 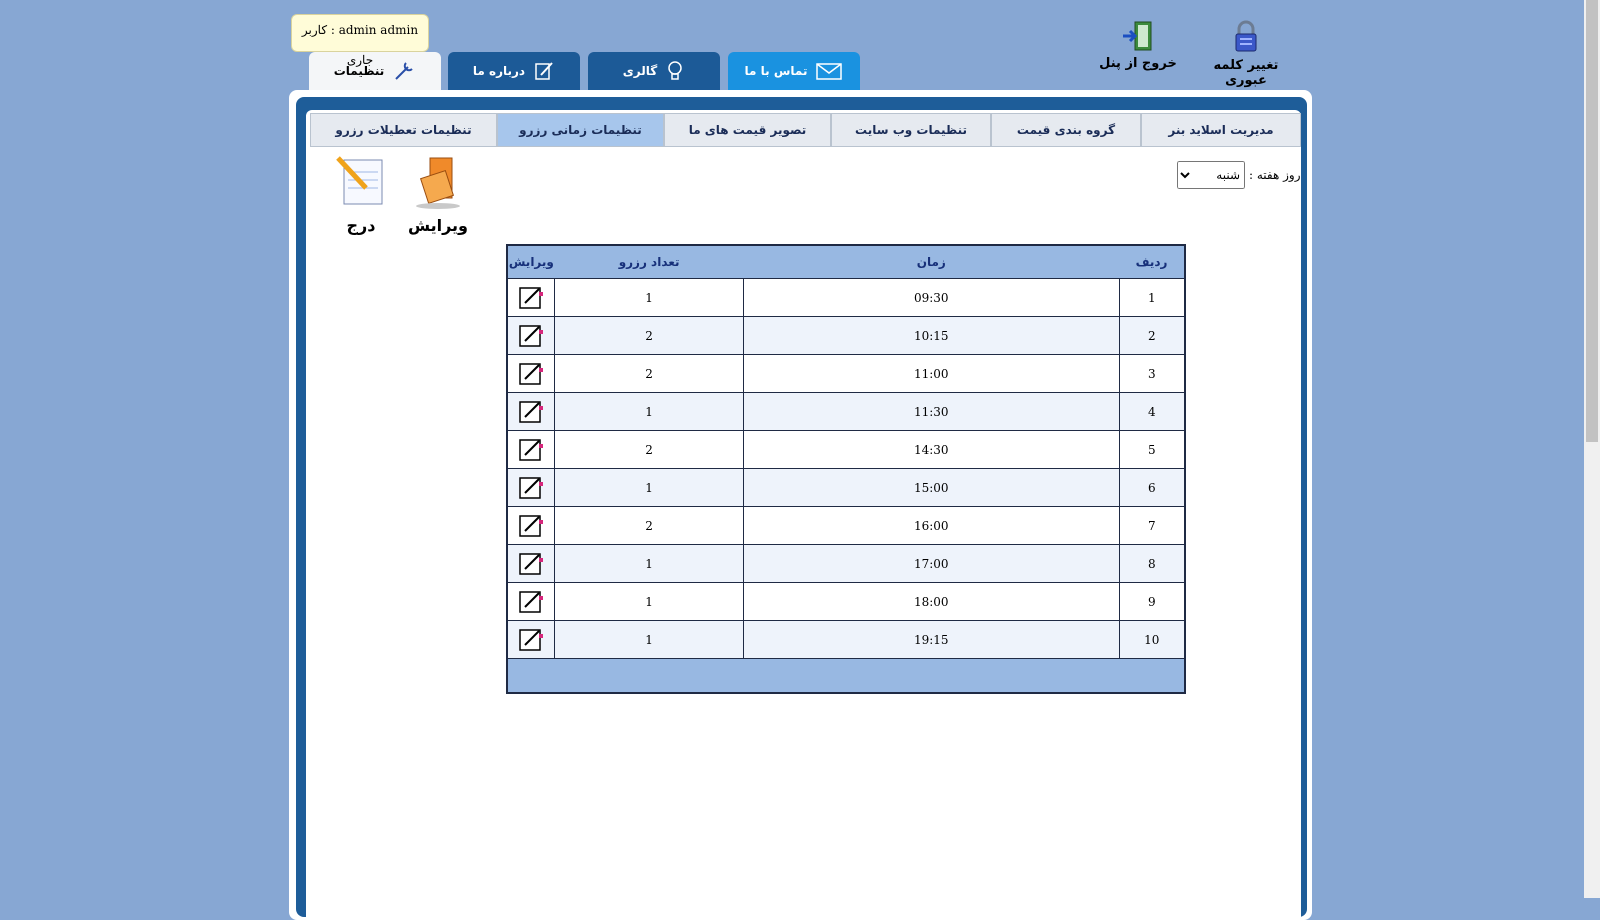 I want to click on exit-door-icon, so click(x=1137, y=36).